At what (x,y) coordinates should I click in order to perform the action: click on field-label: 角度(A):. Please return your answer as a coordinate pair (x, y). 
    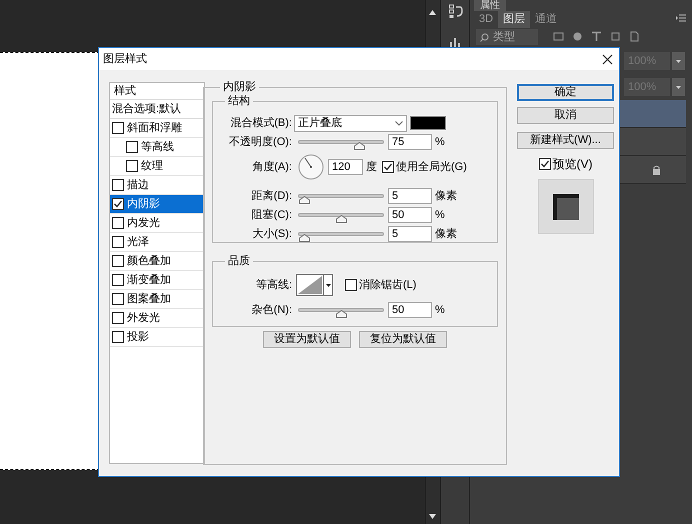
    Looking at the image, I should click on (272, 167).